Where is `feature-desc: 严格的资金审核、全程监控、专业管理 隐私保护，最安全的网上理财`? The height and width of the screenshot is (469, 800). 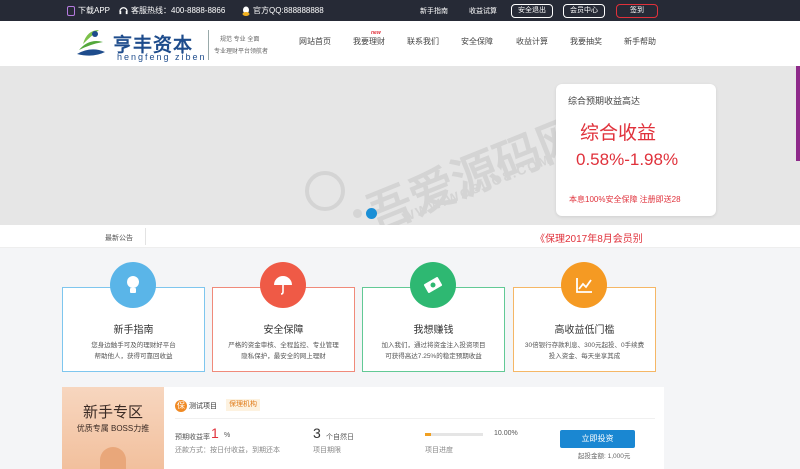 feature-desc: 严格的资金审核、全程监控、专业管理 隐私保护，最安全的网上理财 is located at coordinates (283, 351).